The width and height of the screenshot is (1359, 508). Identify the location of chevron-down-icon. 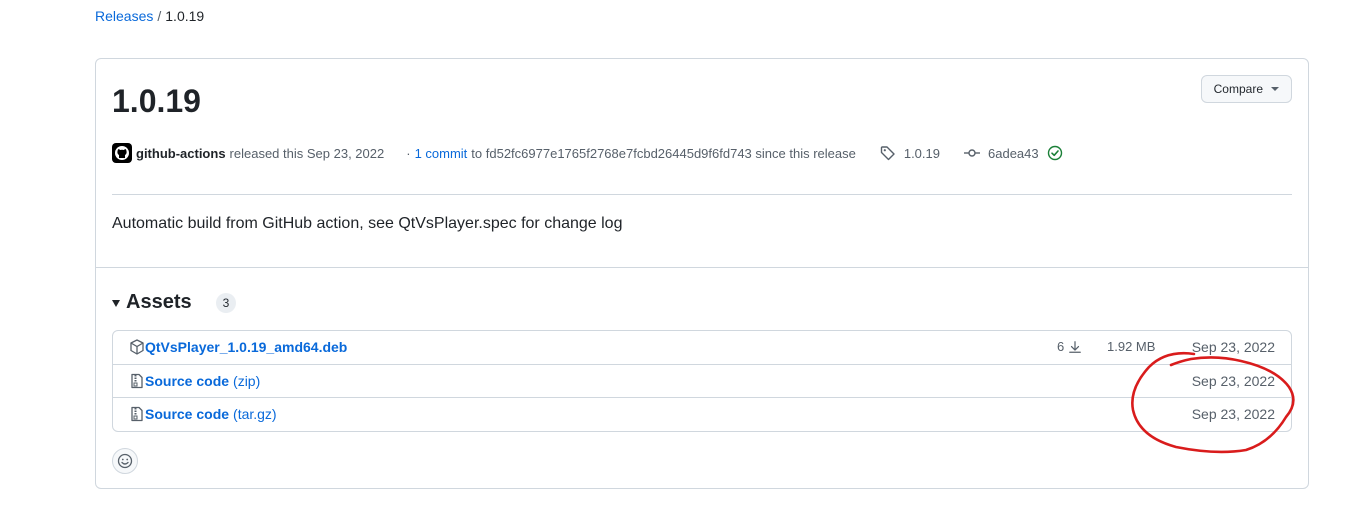
(1275, 89).